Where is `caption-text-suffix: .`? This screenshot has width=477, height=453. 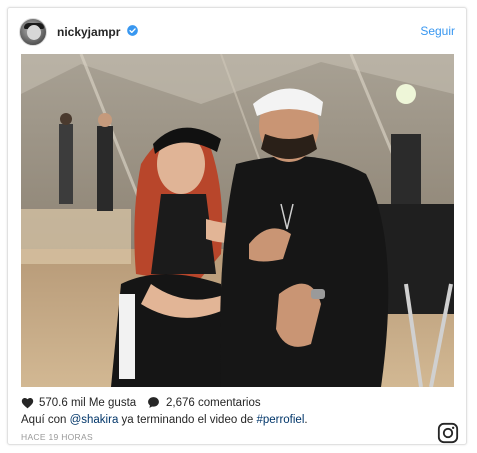 caption-text-suffix: . is located at coordinates (306, 420).